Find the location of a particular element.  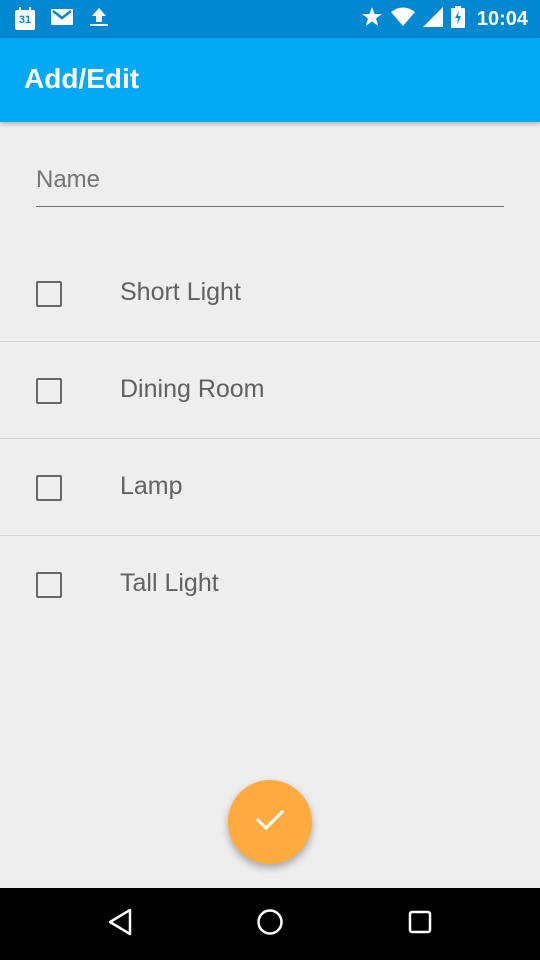

home-button is located at coordinates (270, 924).